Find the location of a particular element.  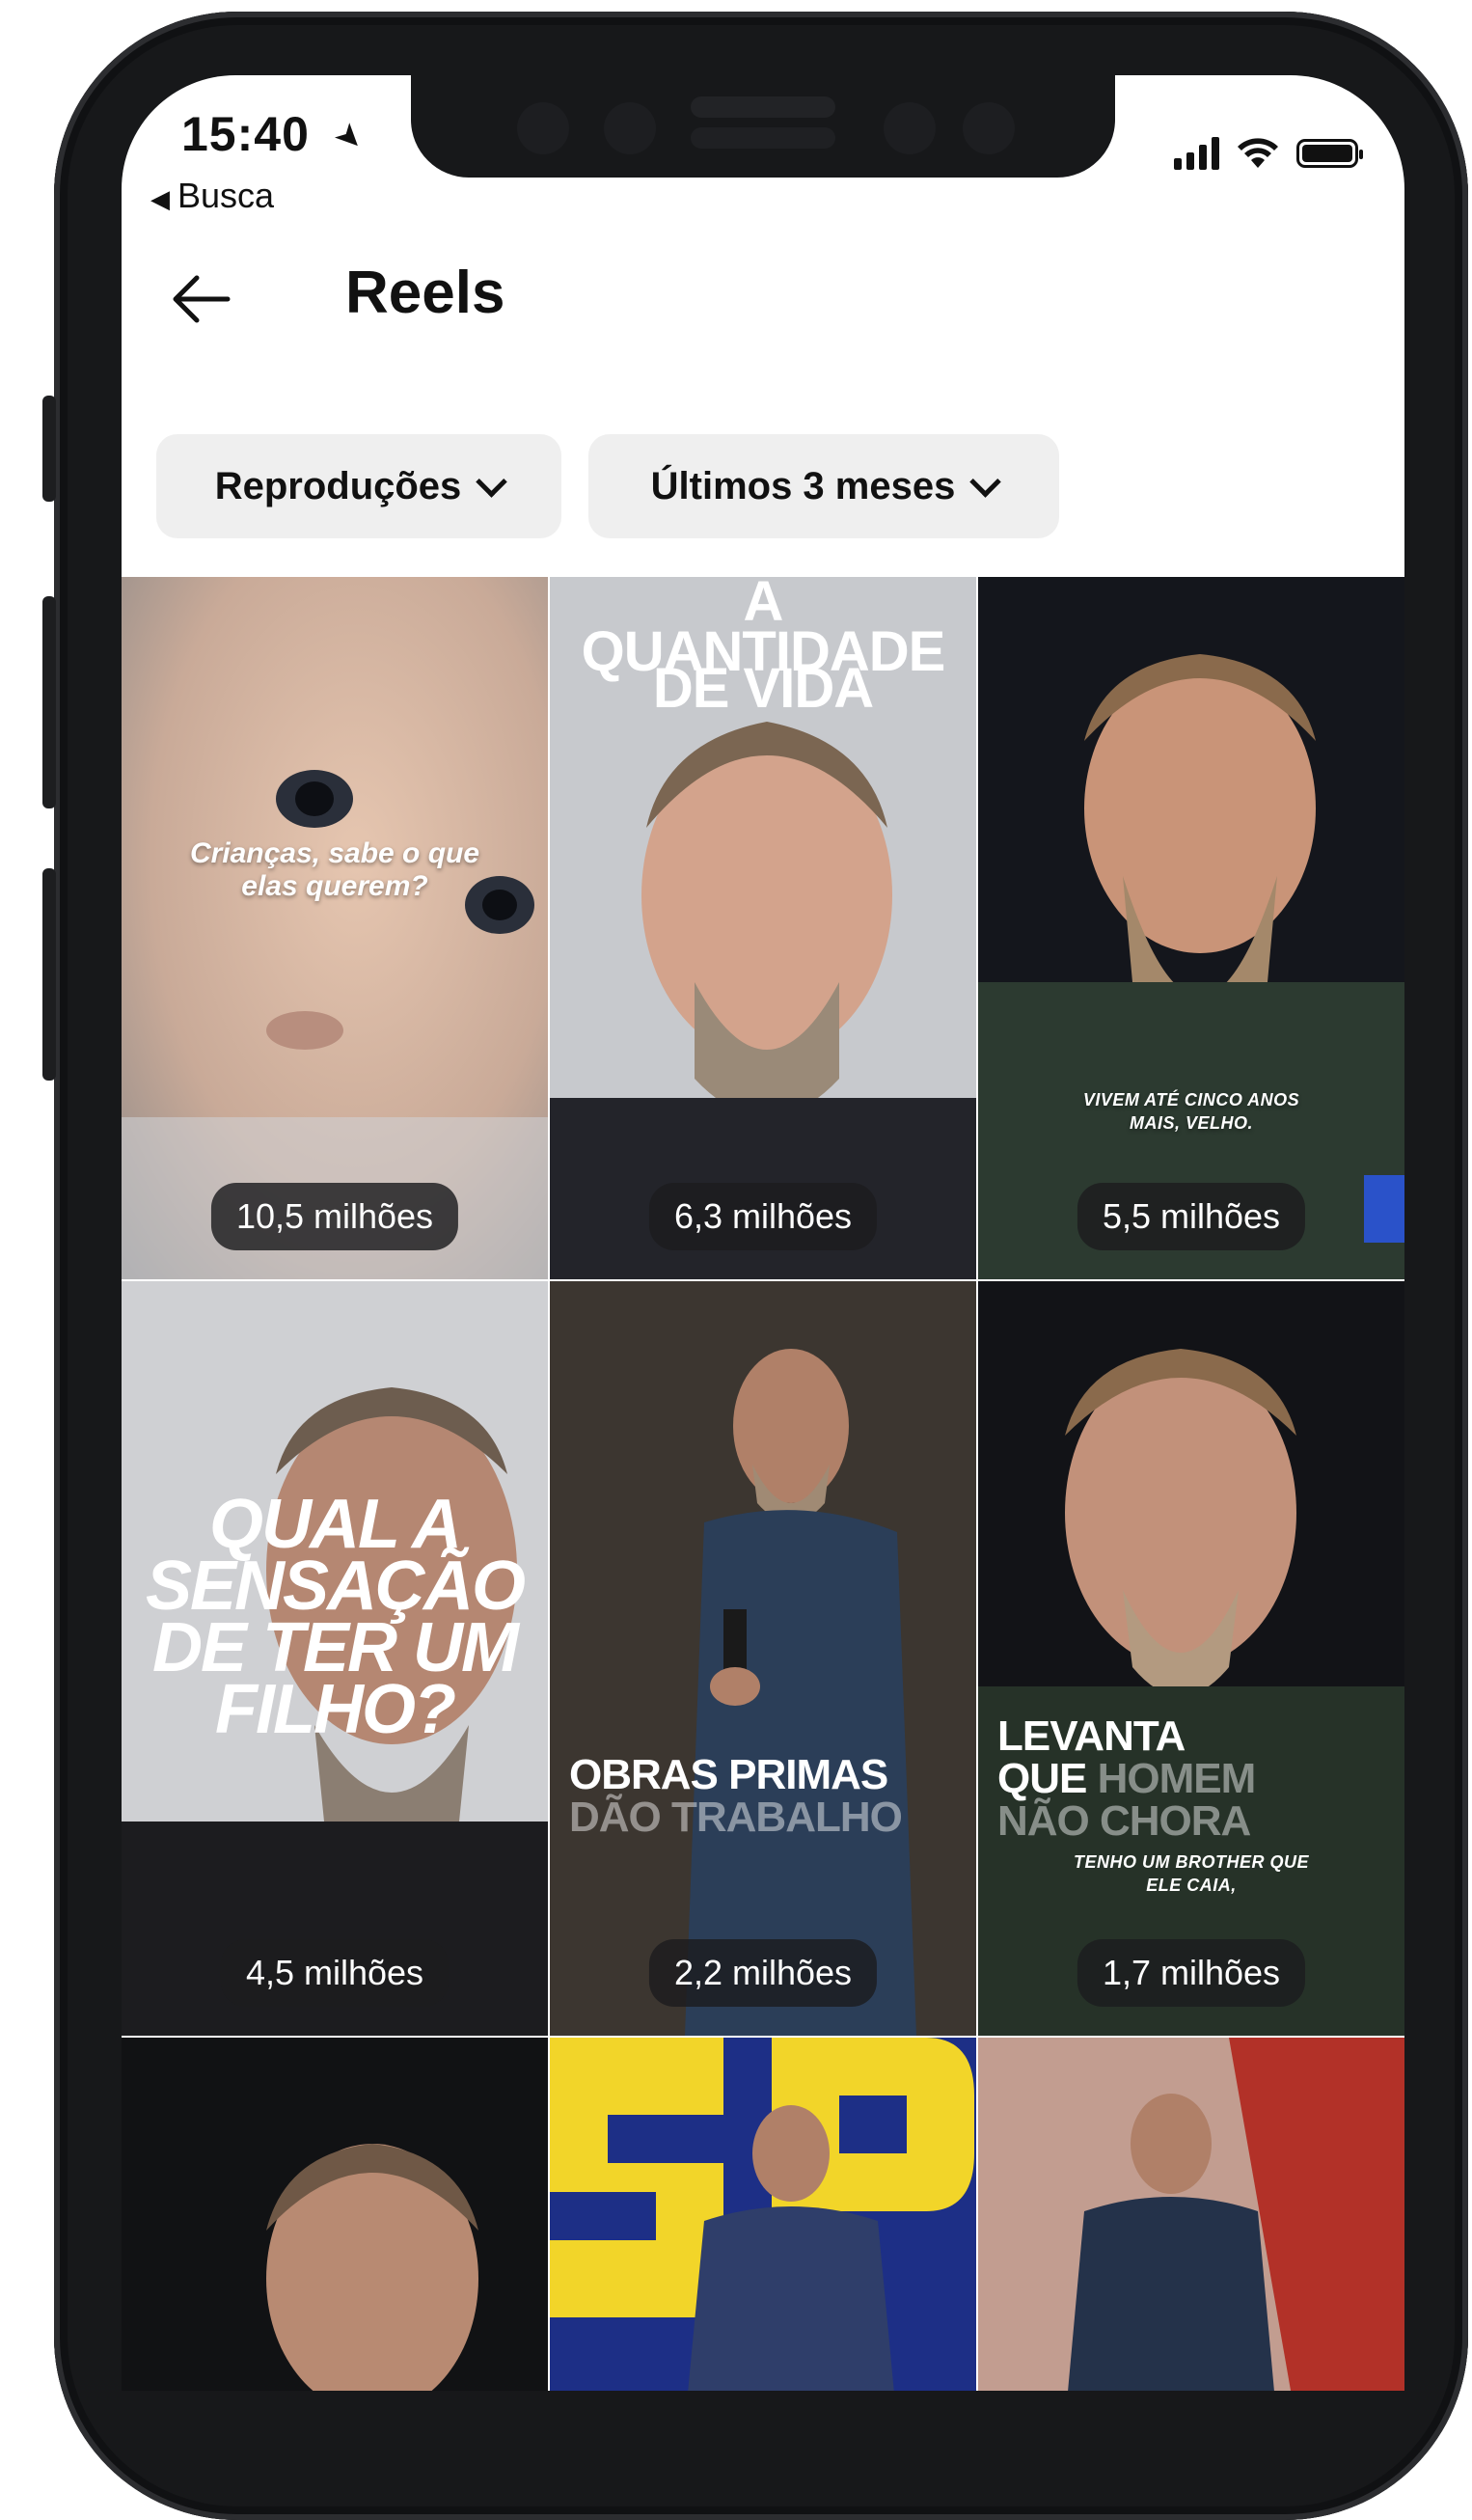

reel-view-count: 4,5 milhões is located at coordinates (335, 1973).